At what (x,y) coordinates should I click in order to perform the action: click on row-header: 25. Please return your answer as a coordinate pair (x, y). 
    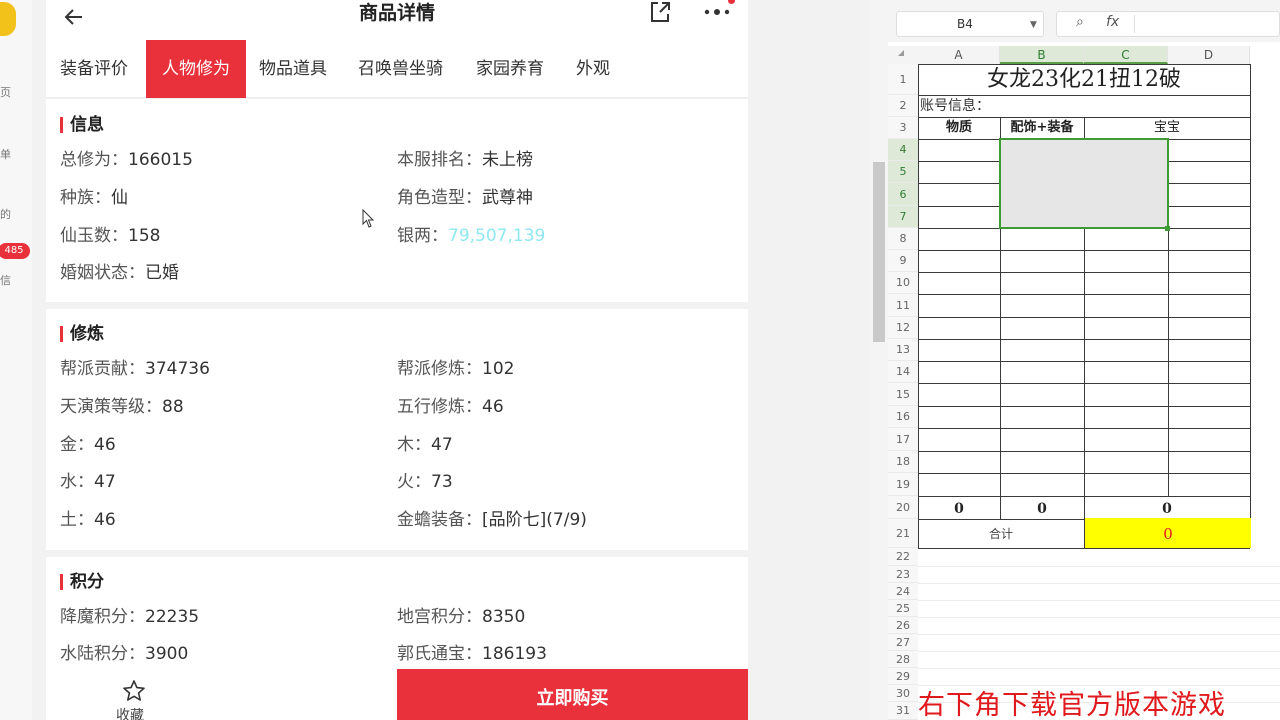
    Looking at the image, I should click on (903, 608).